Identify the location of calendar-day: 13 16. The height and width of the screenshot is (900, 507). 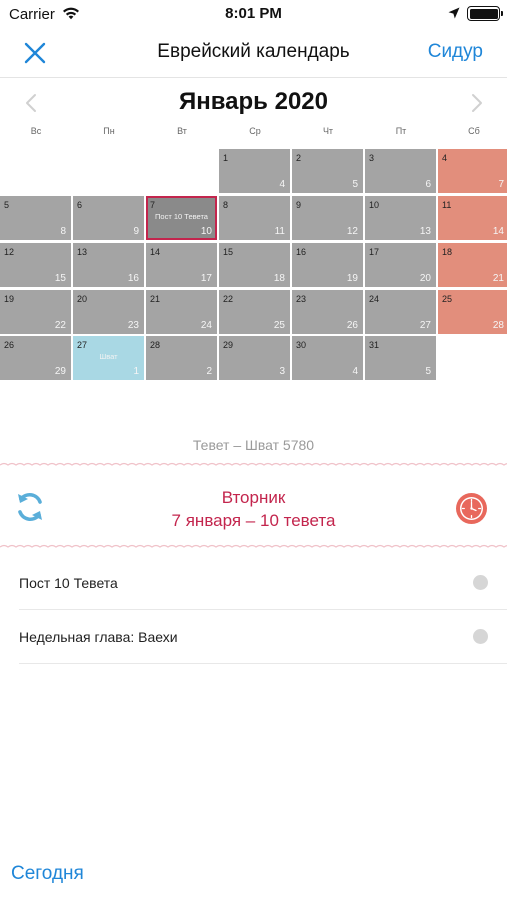
(108, 265).